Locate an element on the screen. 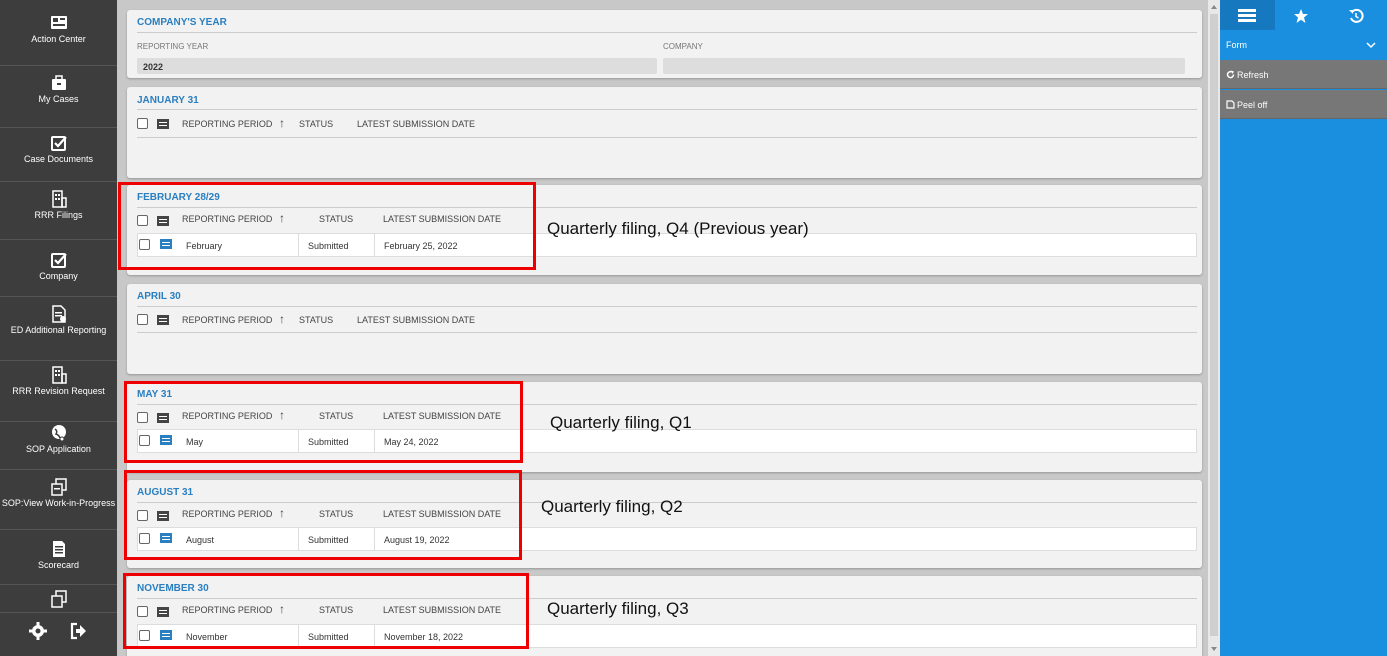  scroll-down-icon is located at coordinates (1214, 649).